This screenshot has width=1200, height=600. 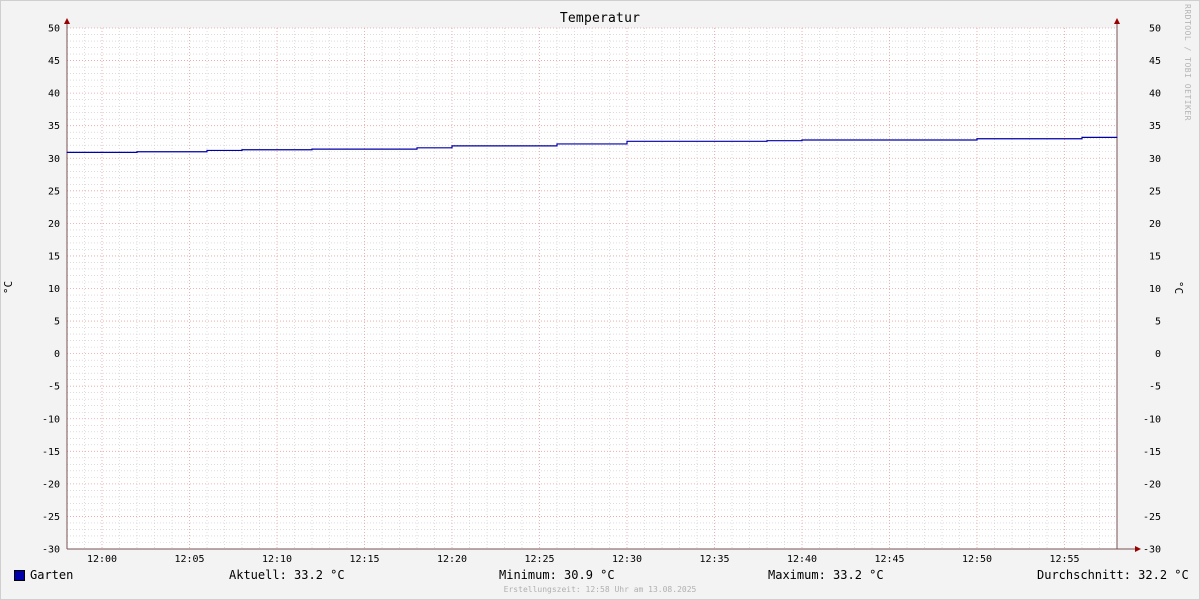 I want to click on y-tick-label-right: 25, so click(x=1155, y=191).